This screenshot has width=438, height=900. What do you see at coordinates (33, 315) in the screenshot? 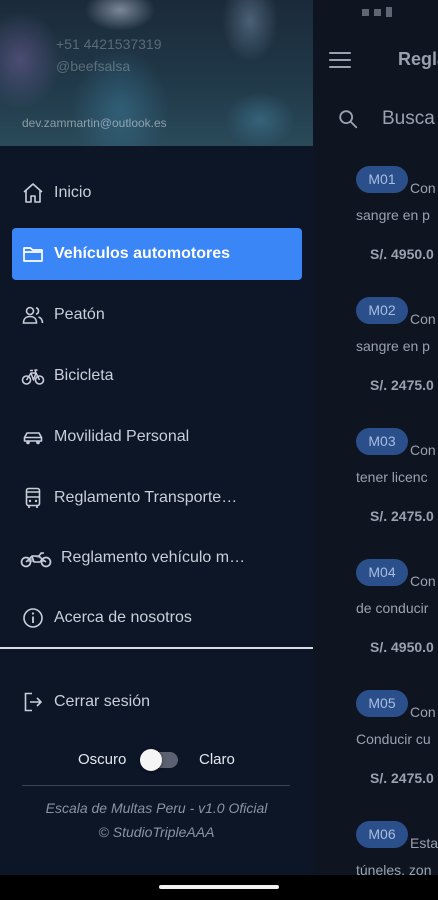
I see `people-icon` at bounding box center [33, 315].